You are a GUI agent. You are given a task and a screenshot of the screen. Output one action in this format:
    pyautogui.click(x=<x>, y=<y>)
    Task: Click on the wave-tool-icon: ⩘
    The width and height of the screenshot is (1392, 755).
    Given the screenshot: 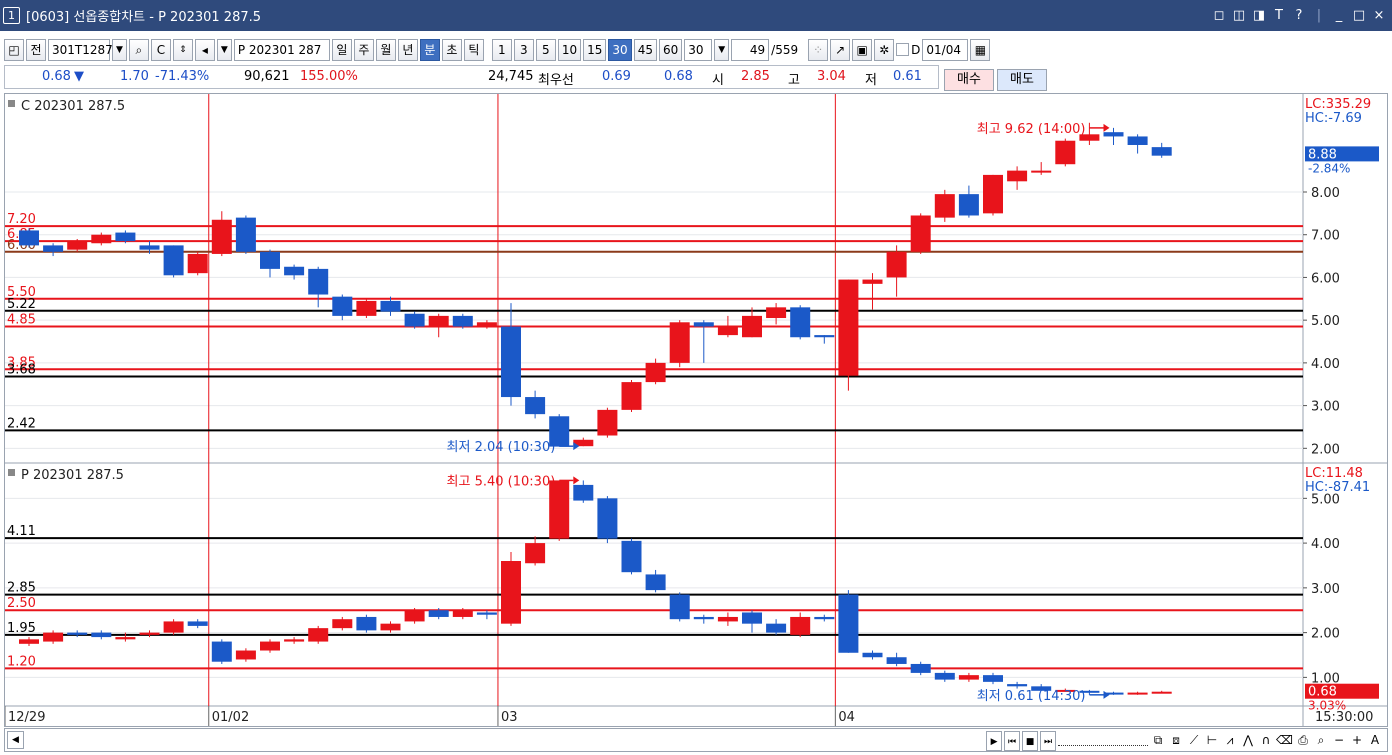 What is the action you would take?
    pyautogui.click(x=1230, y=740)
    